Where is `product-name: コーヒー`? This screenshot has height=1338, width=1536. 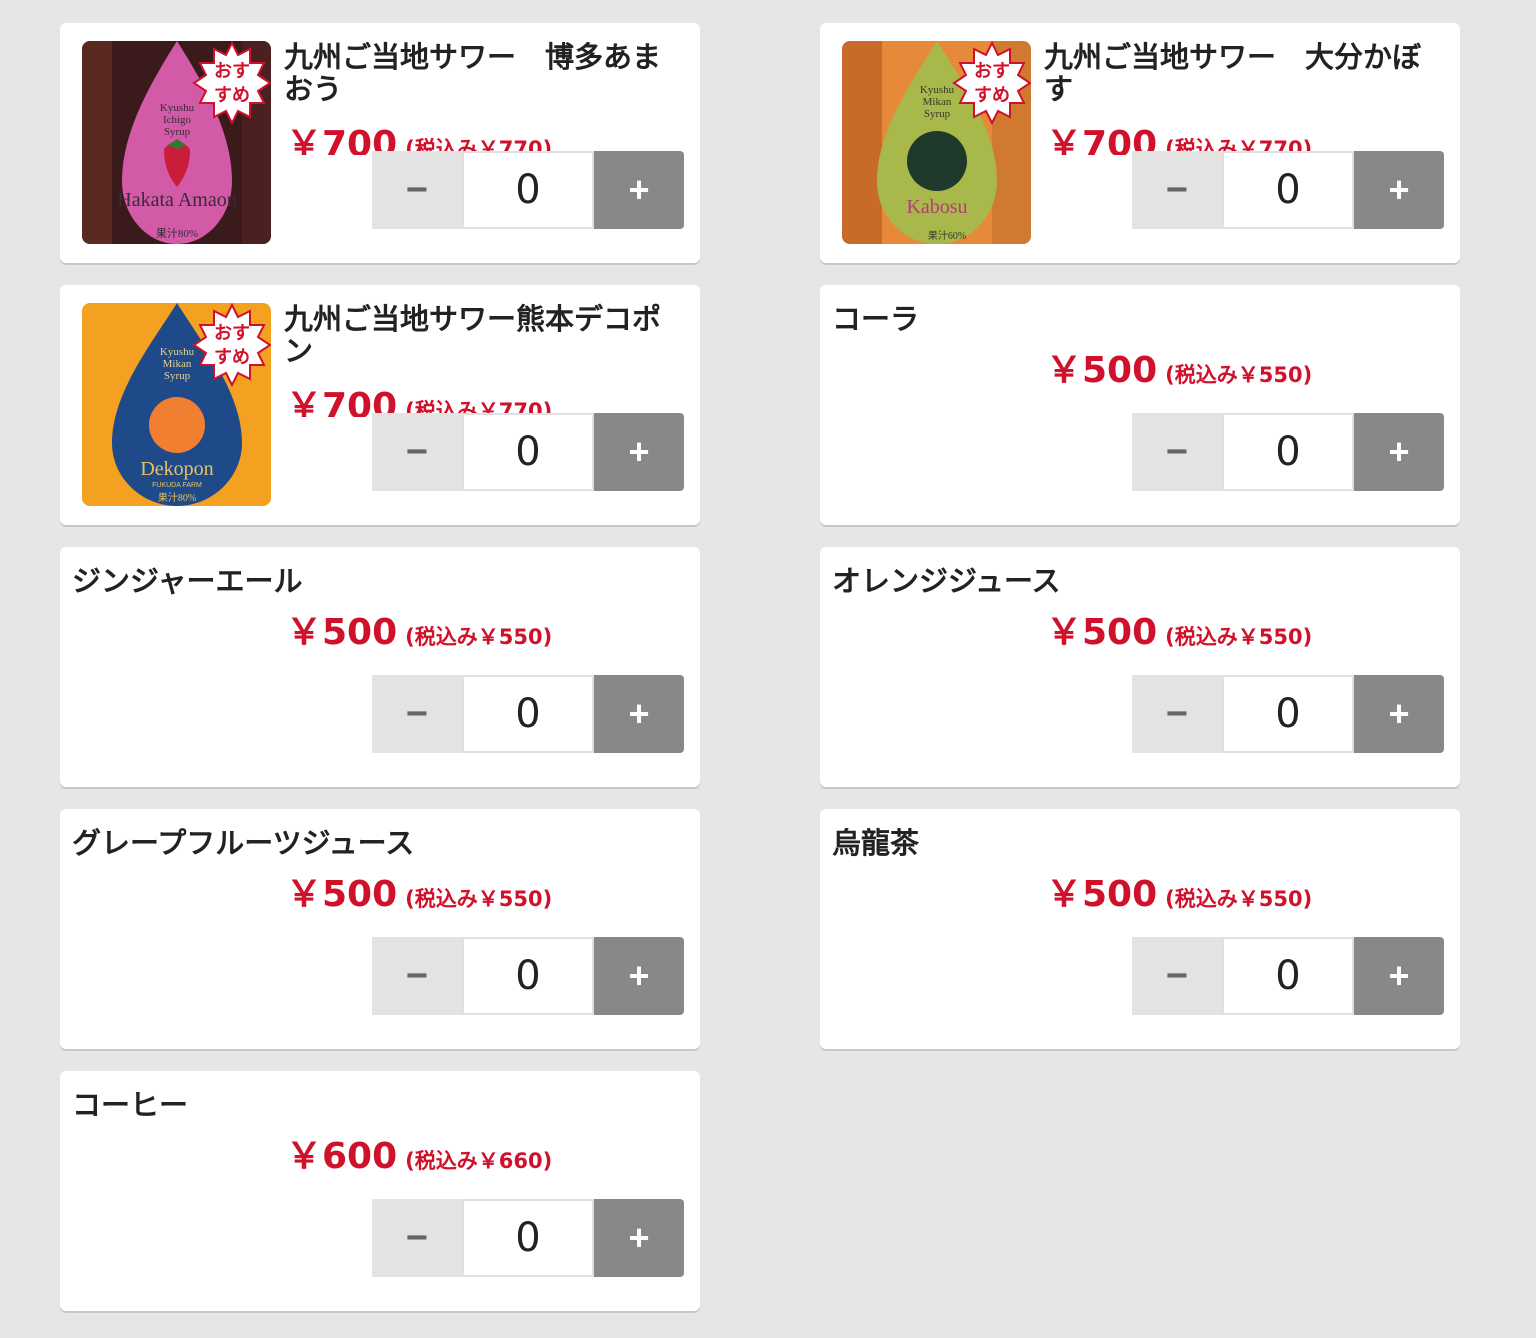
product-name: コーヒー is located at coordinates (130, 1105).